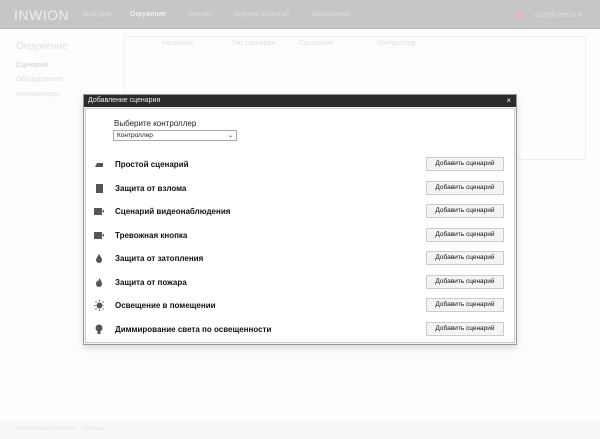  Describe the element at coordinates (46, 429) in the screenshot. I see `footer-link-templates: Шаблонные решения` at that location.